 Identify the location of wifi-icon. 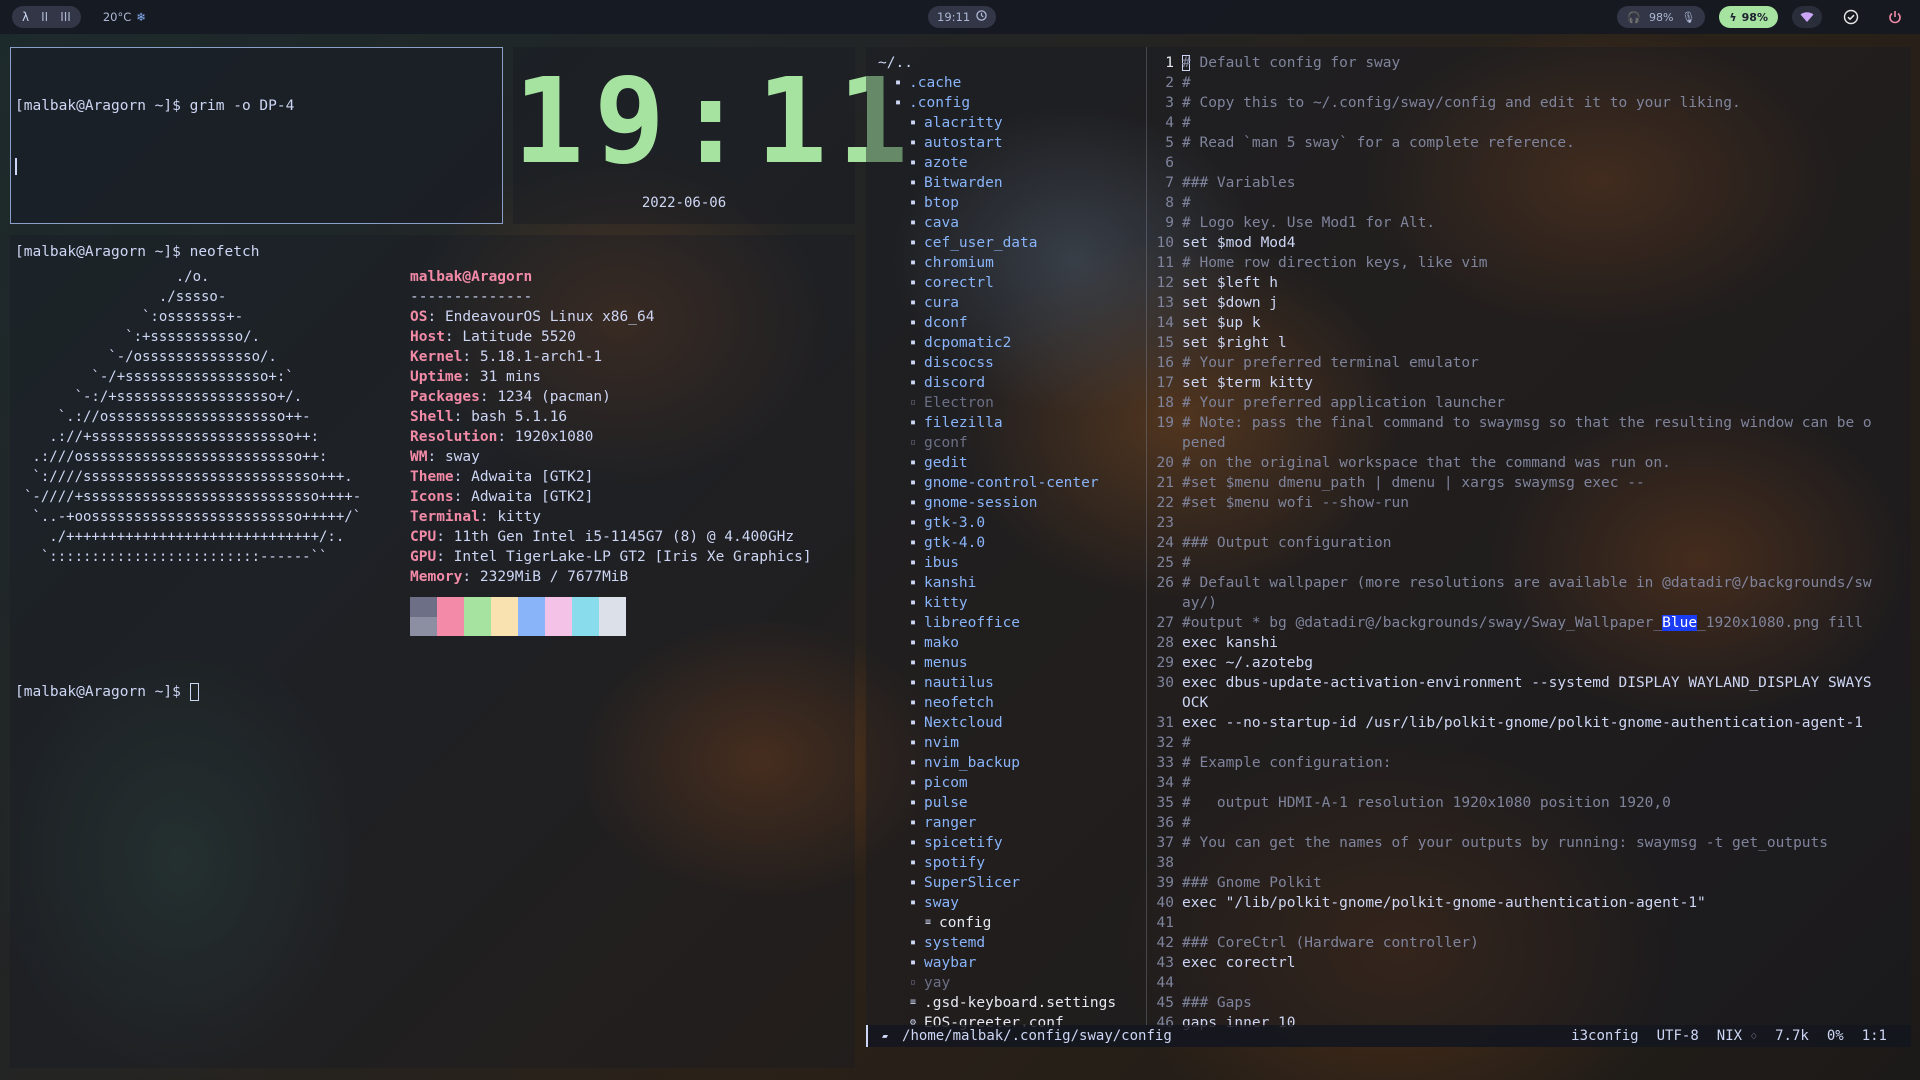
(1807, 17).